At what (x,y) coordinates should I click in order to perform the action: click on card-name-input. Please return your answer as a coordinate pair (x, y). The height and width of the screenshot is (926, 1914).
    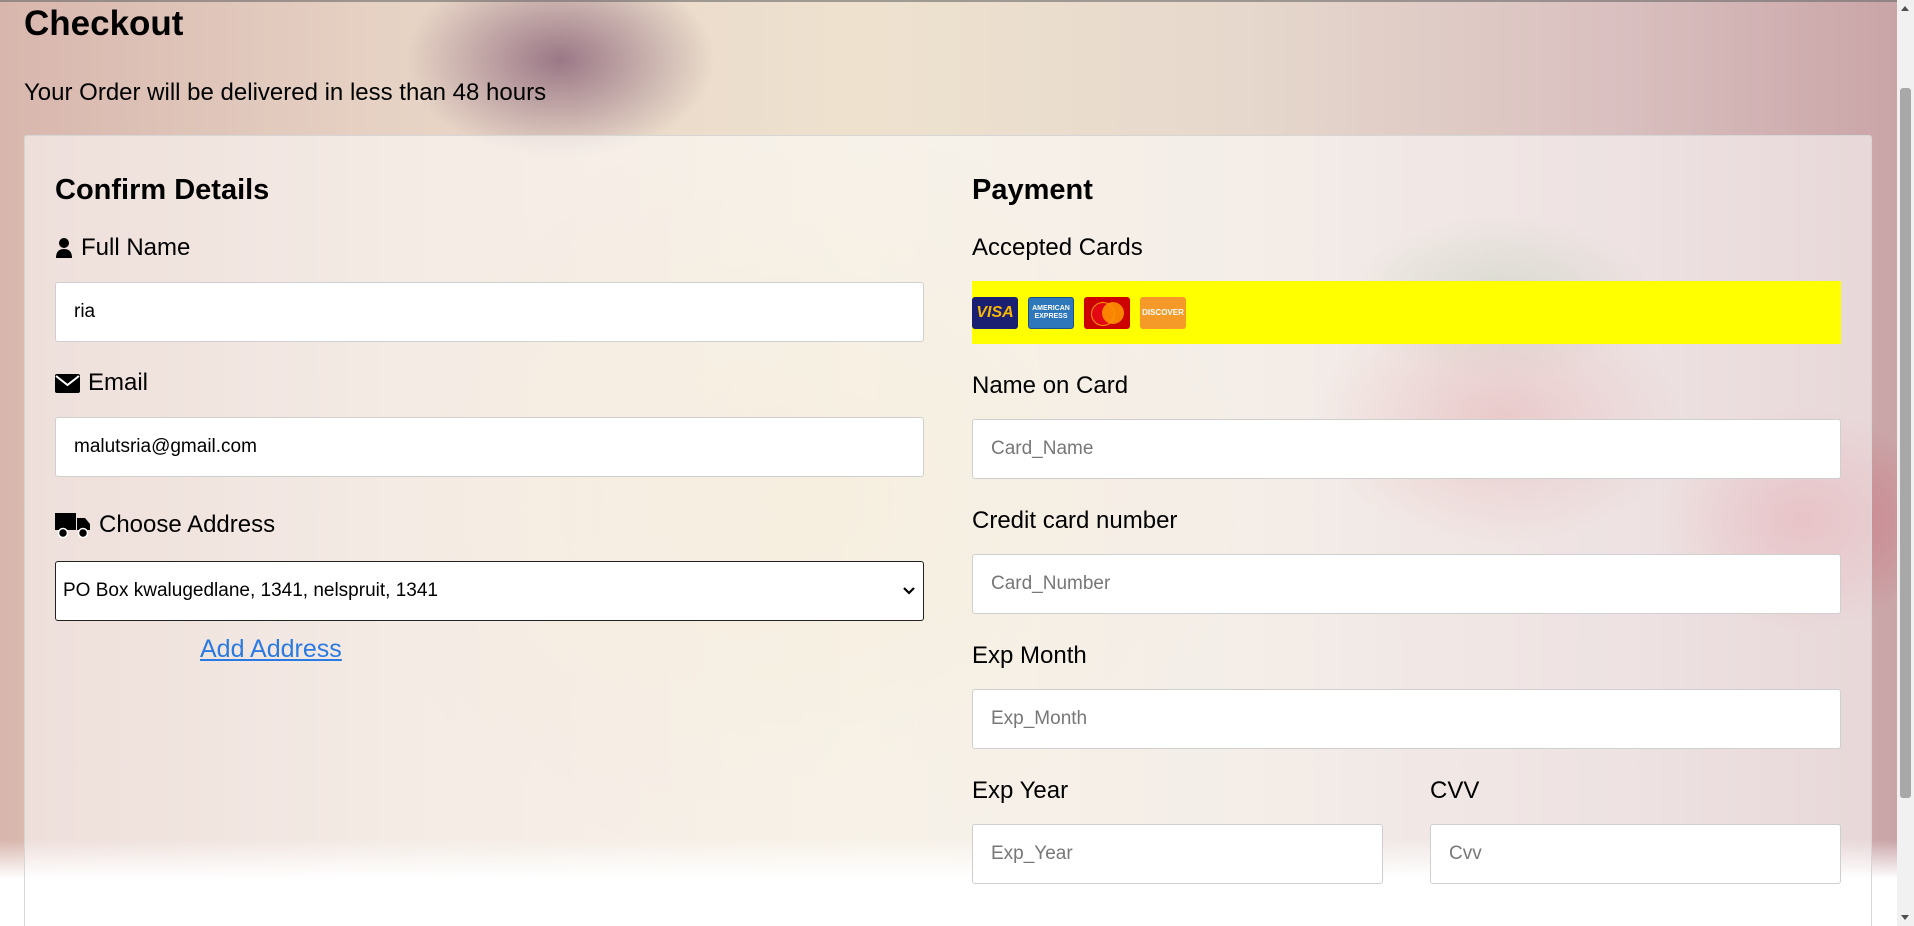
    Looking at the image, I should click on (1406, 449).